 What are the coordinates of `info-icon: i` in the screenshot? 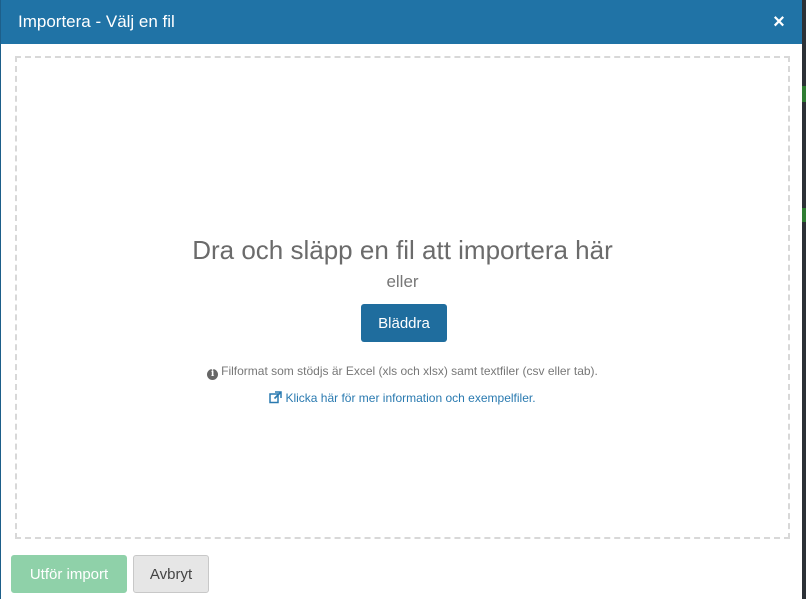 It's located at (213, 374).